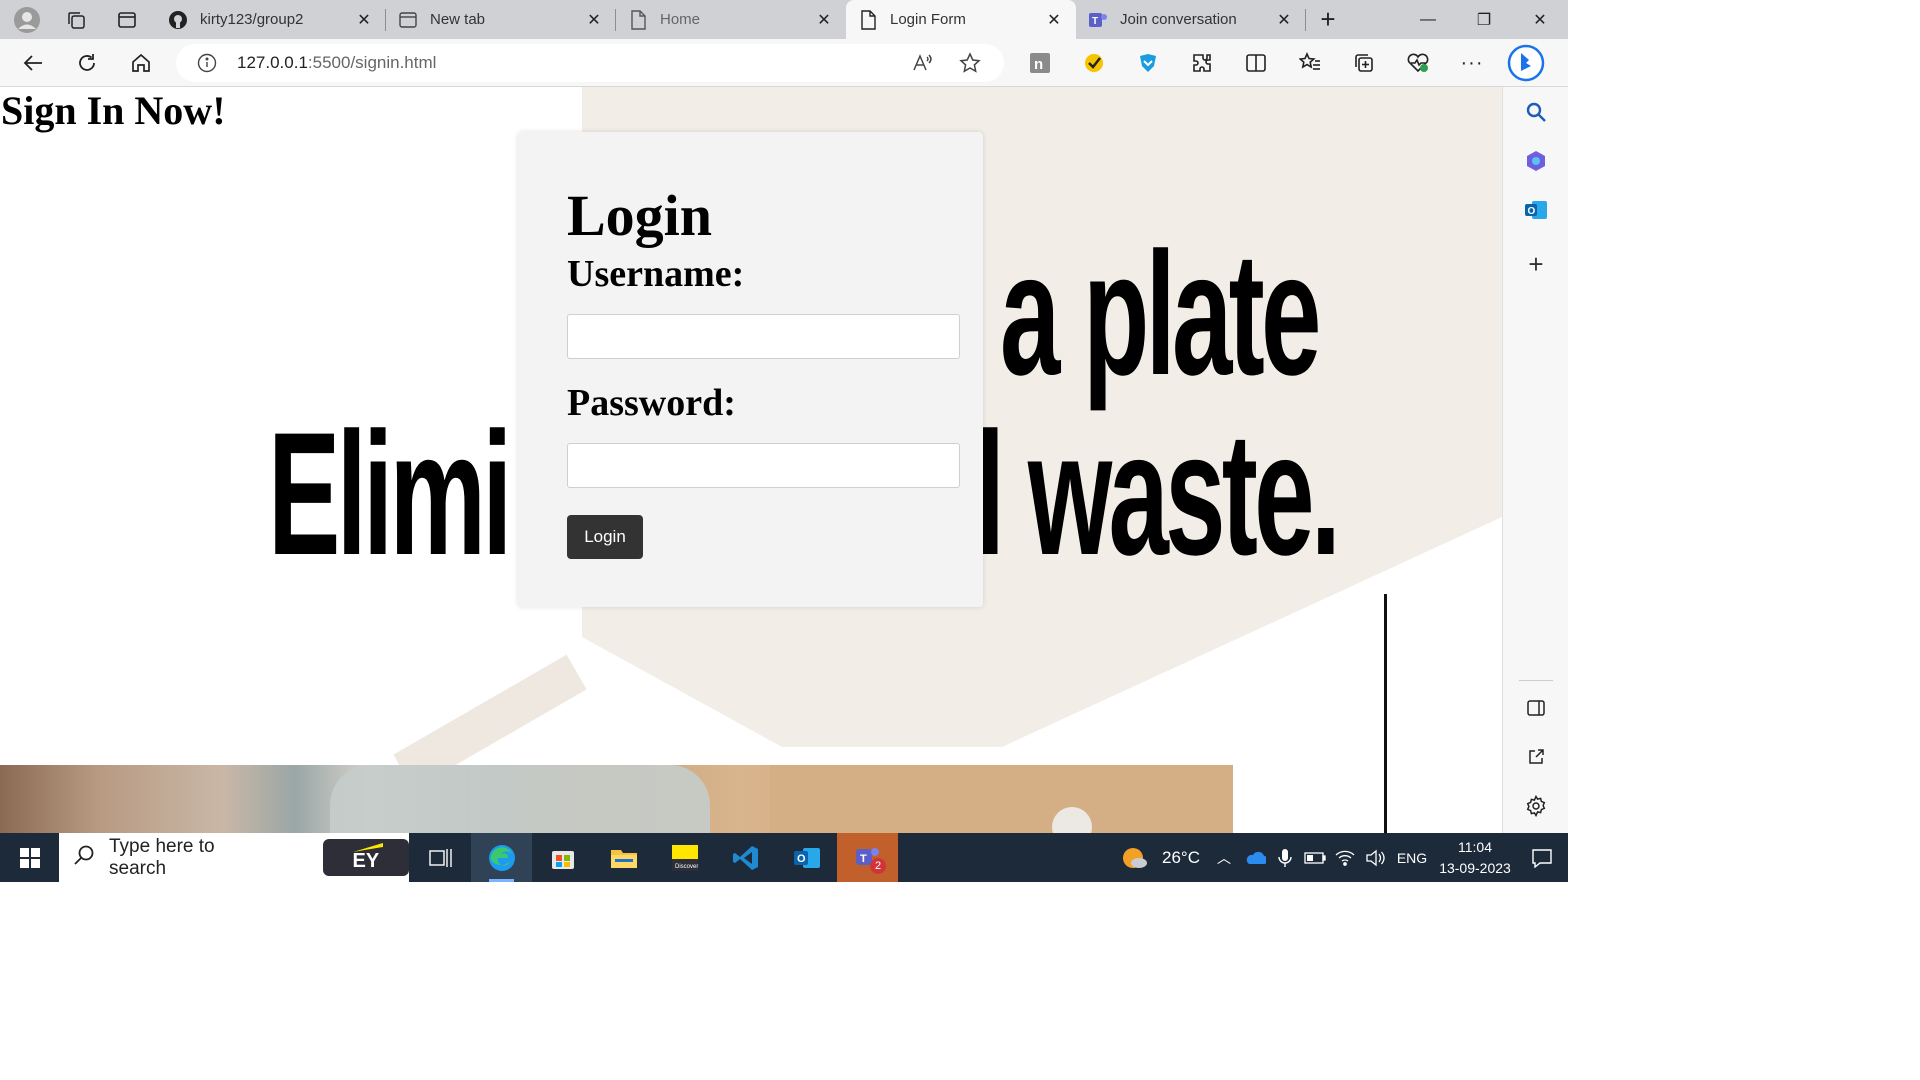 This screenshot has height=1080, width=1920. I want to click on workspaces-icon, so click(76, 19).